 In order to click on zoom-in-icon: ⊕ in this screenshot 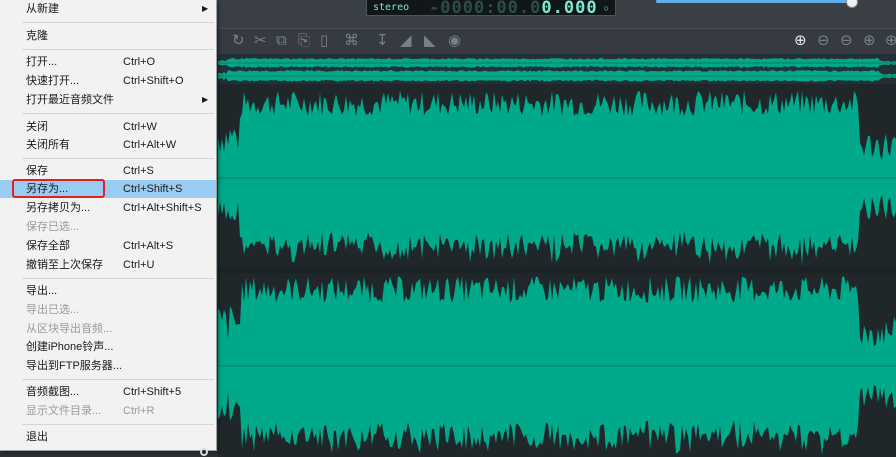, I will do `click(800, 41)`.